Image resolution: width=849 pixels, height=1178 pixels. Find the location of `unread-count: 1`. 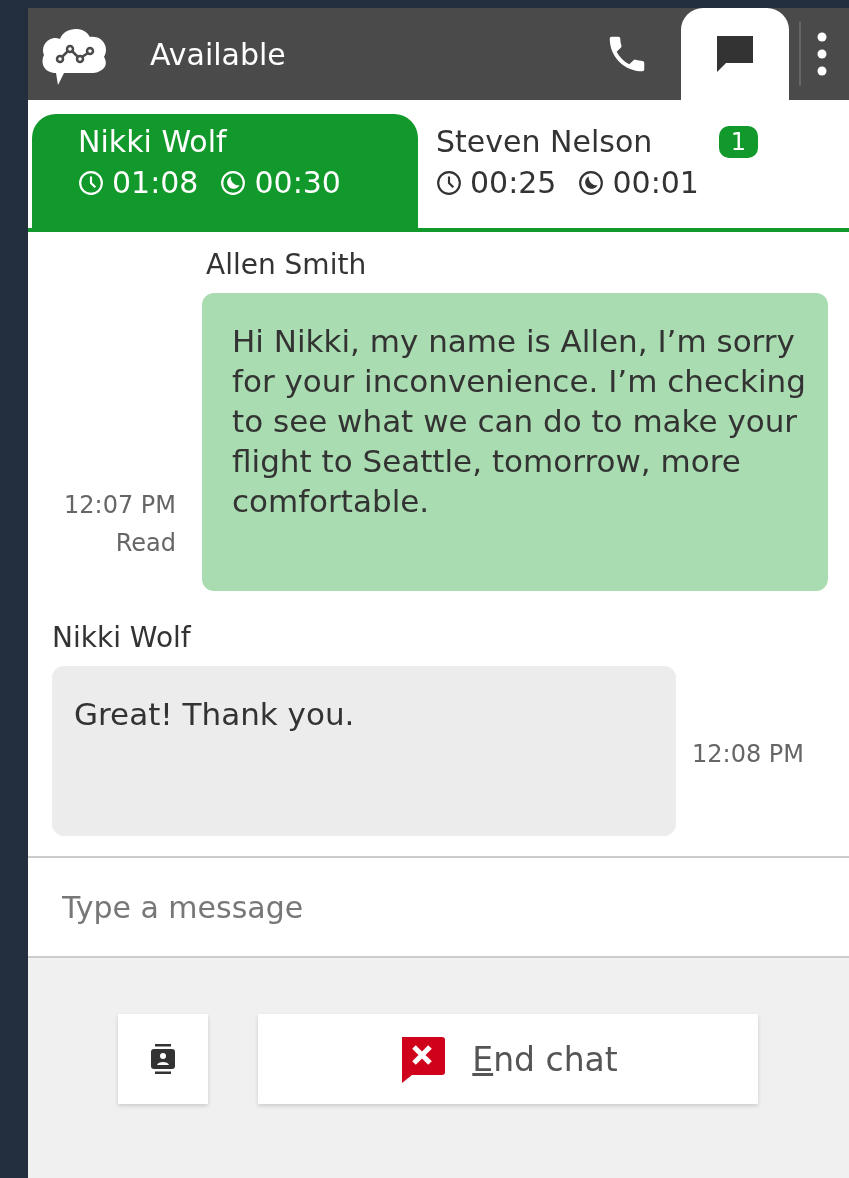

unread-count: 1 is located at coordinates (738, 141).